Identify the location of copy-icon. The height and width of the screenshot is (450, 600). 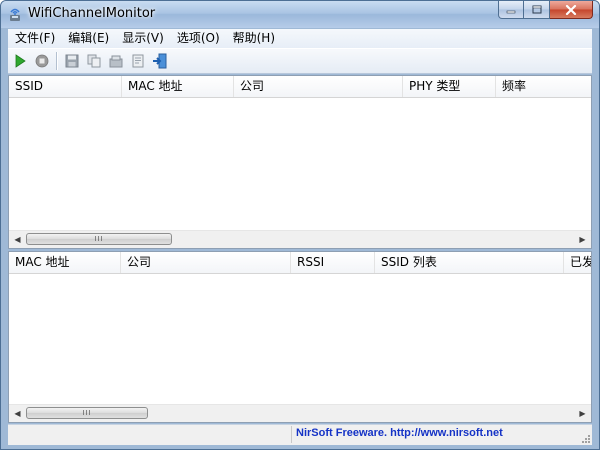
(94, 61).